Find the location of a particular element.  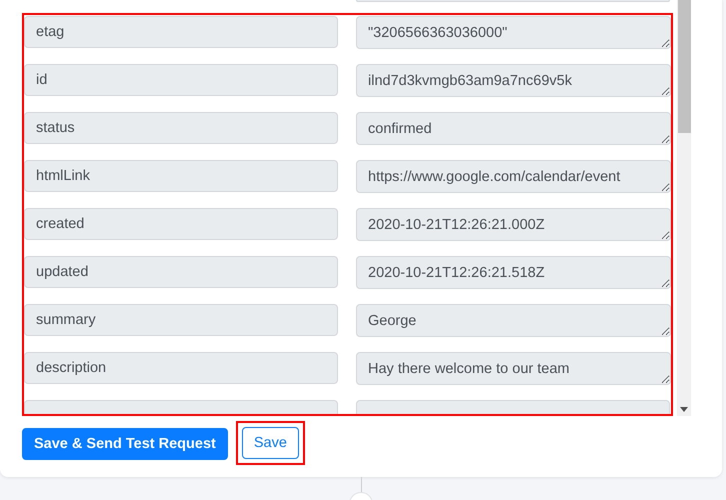

key-field: description is located at coordinates (181, 368).